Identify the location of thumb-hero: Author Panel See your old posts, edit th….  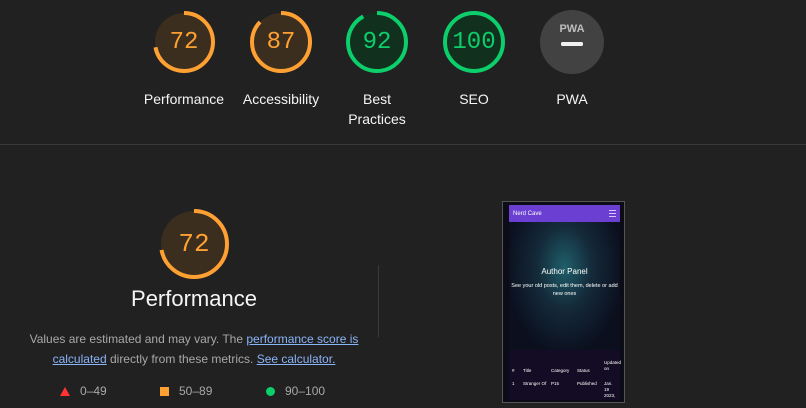
(564, 286).